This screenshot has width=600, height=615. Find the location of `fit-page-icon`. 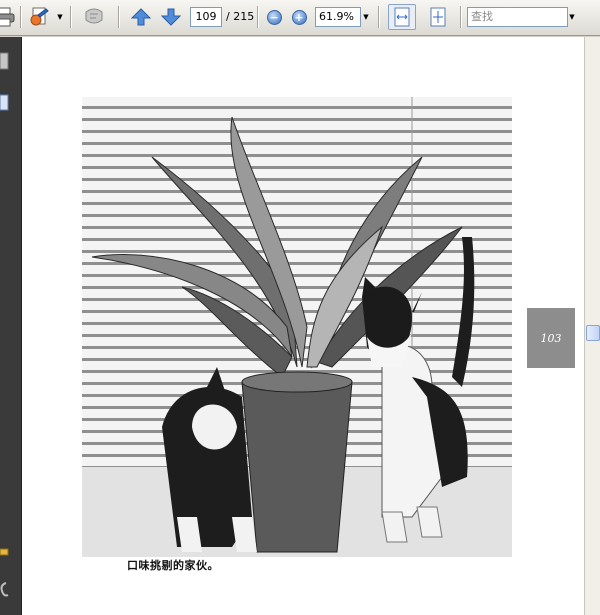

fit-page-icon is located at coordinates (438, 17).